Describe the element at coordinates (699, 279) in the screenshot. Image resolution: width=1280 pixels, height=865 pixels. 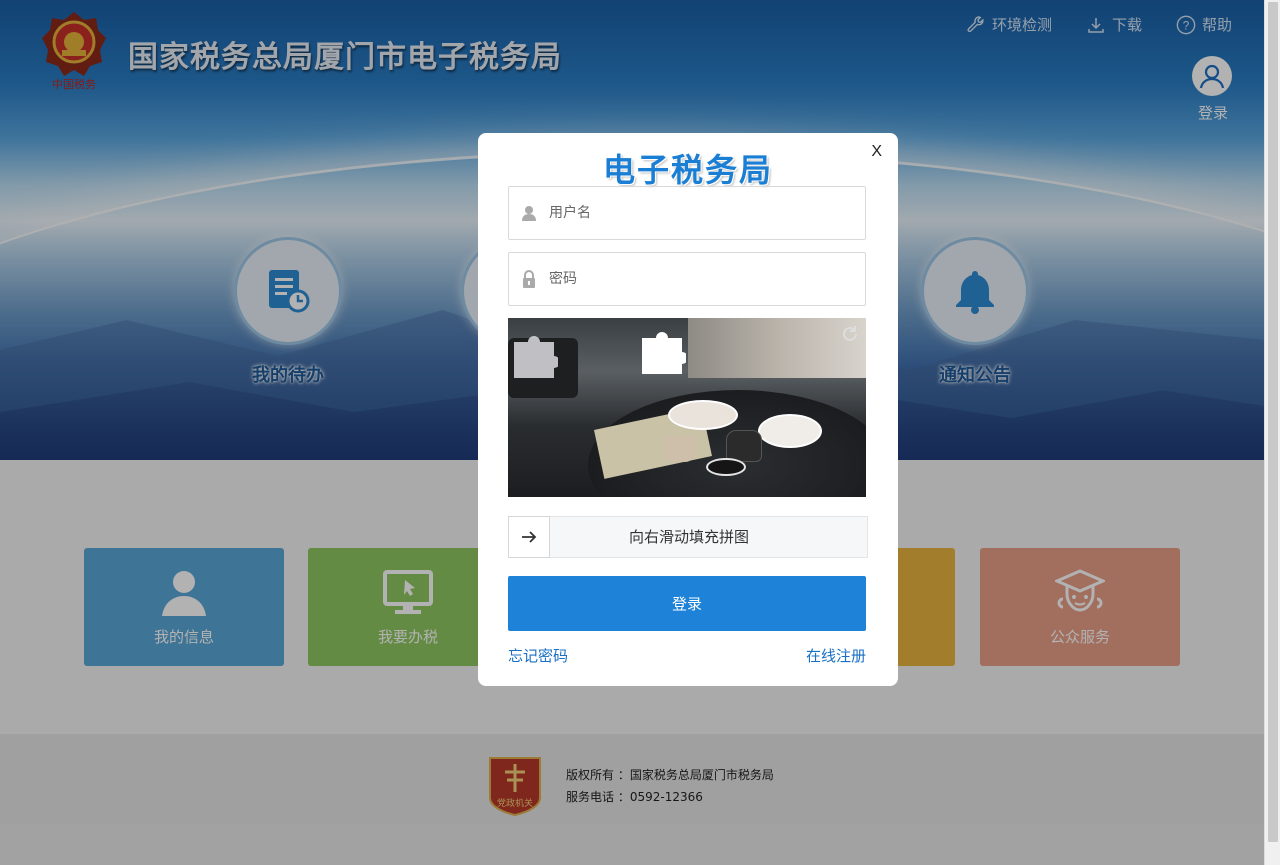
I see `password-input` at that location.